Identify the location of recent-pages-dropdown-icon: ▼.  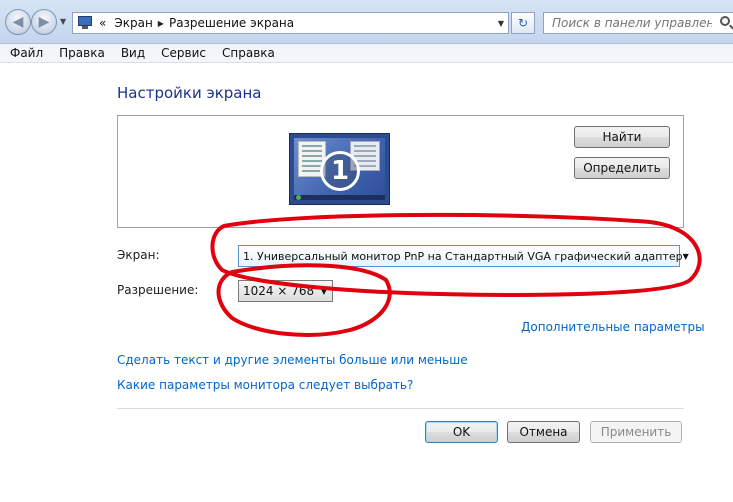
(63, 21).